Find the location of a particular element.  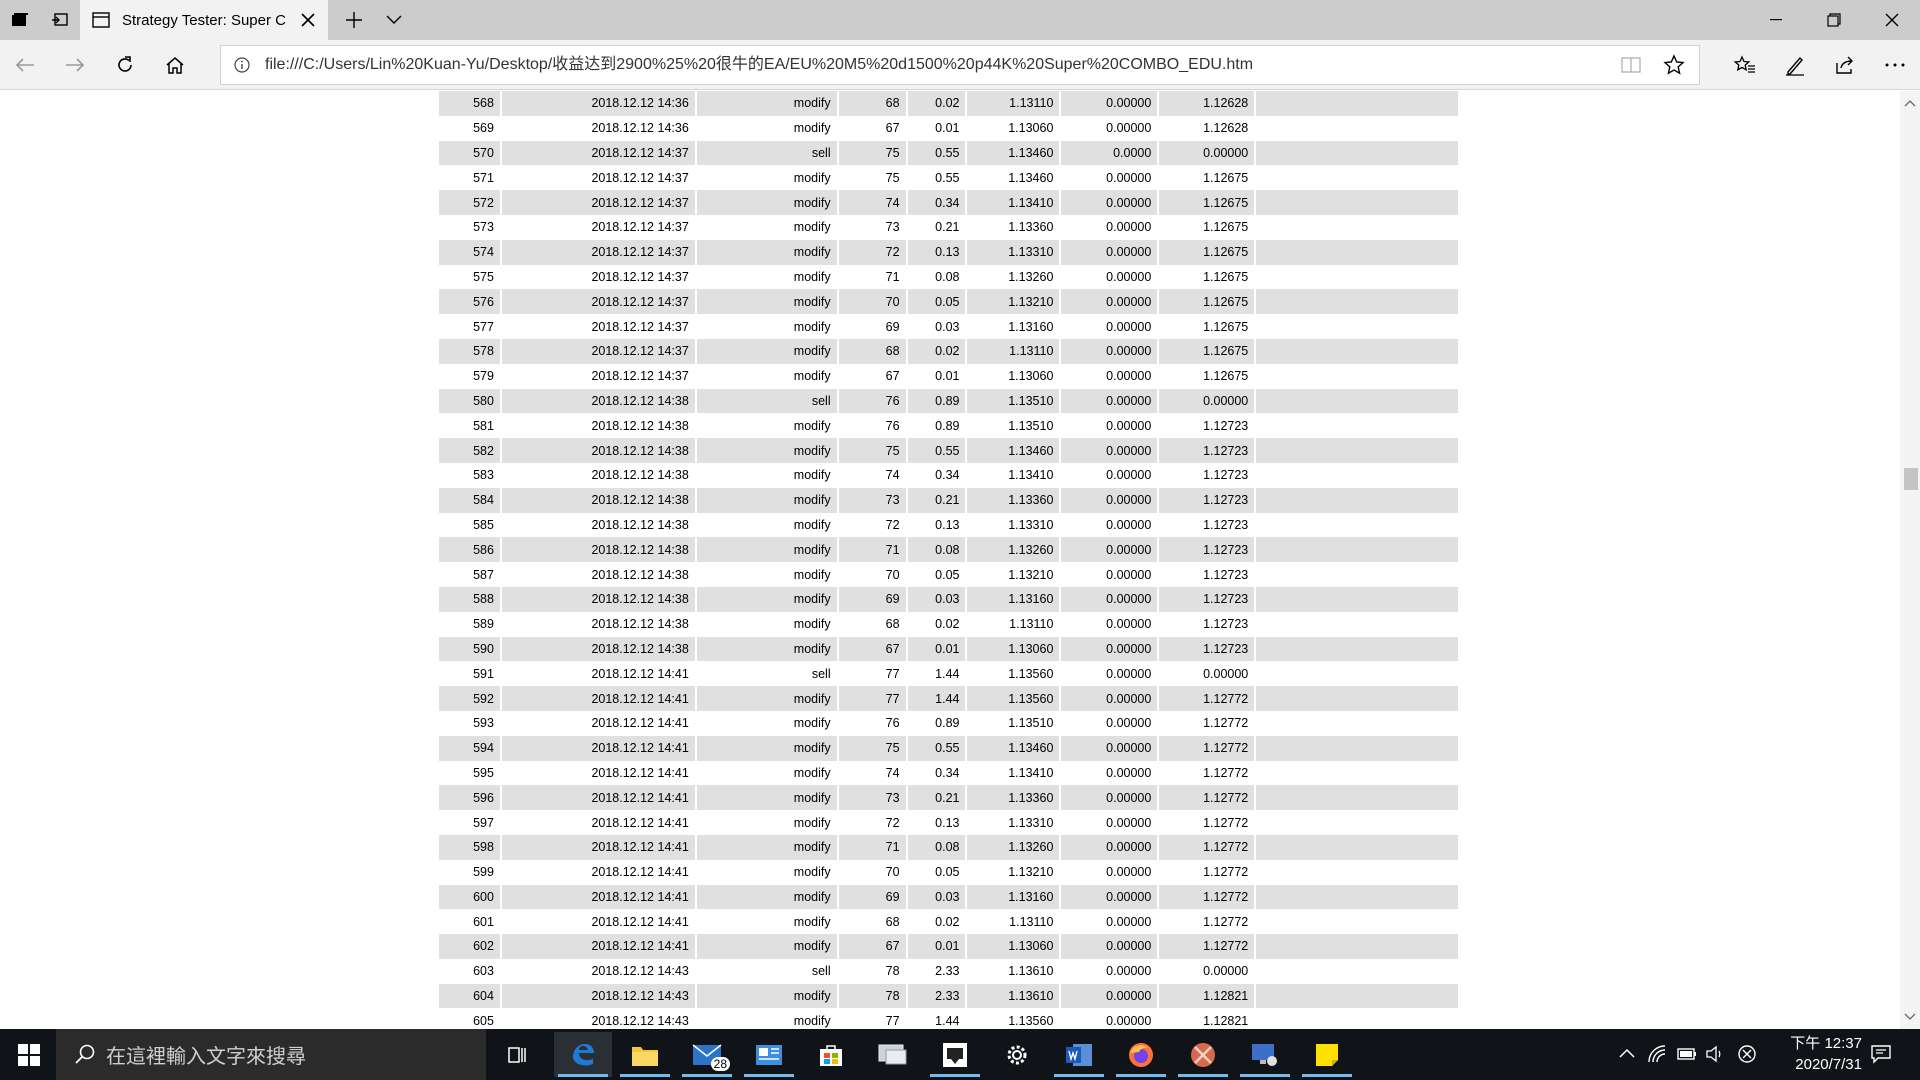

scroll-down-arrow-icon is located at coordinates (1910, 1017).